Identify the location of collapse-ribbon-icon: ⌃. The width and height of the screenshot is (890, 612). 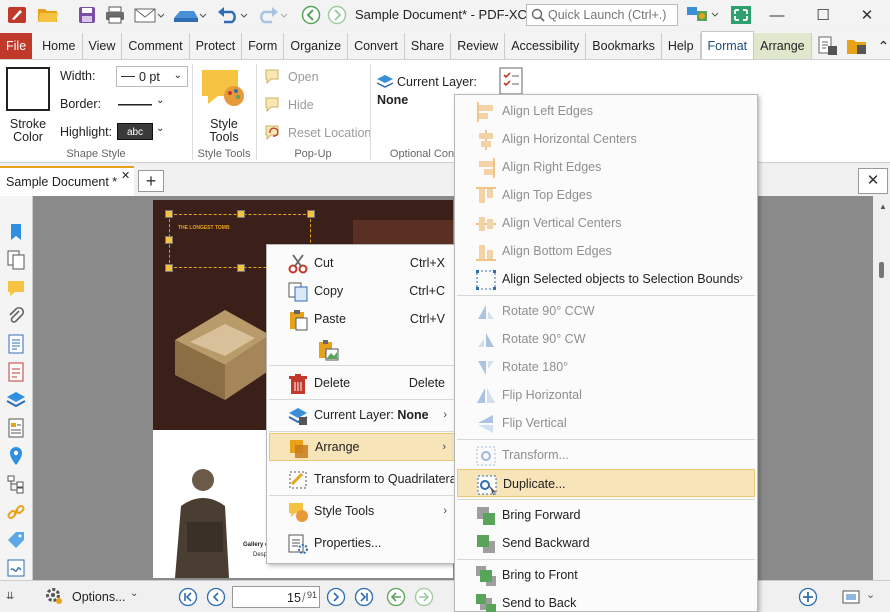
(881, 46).